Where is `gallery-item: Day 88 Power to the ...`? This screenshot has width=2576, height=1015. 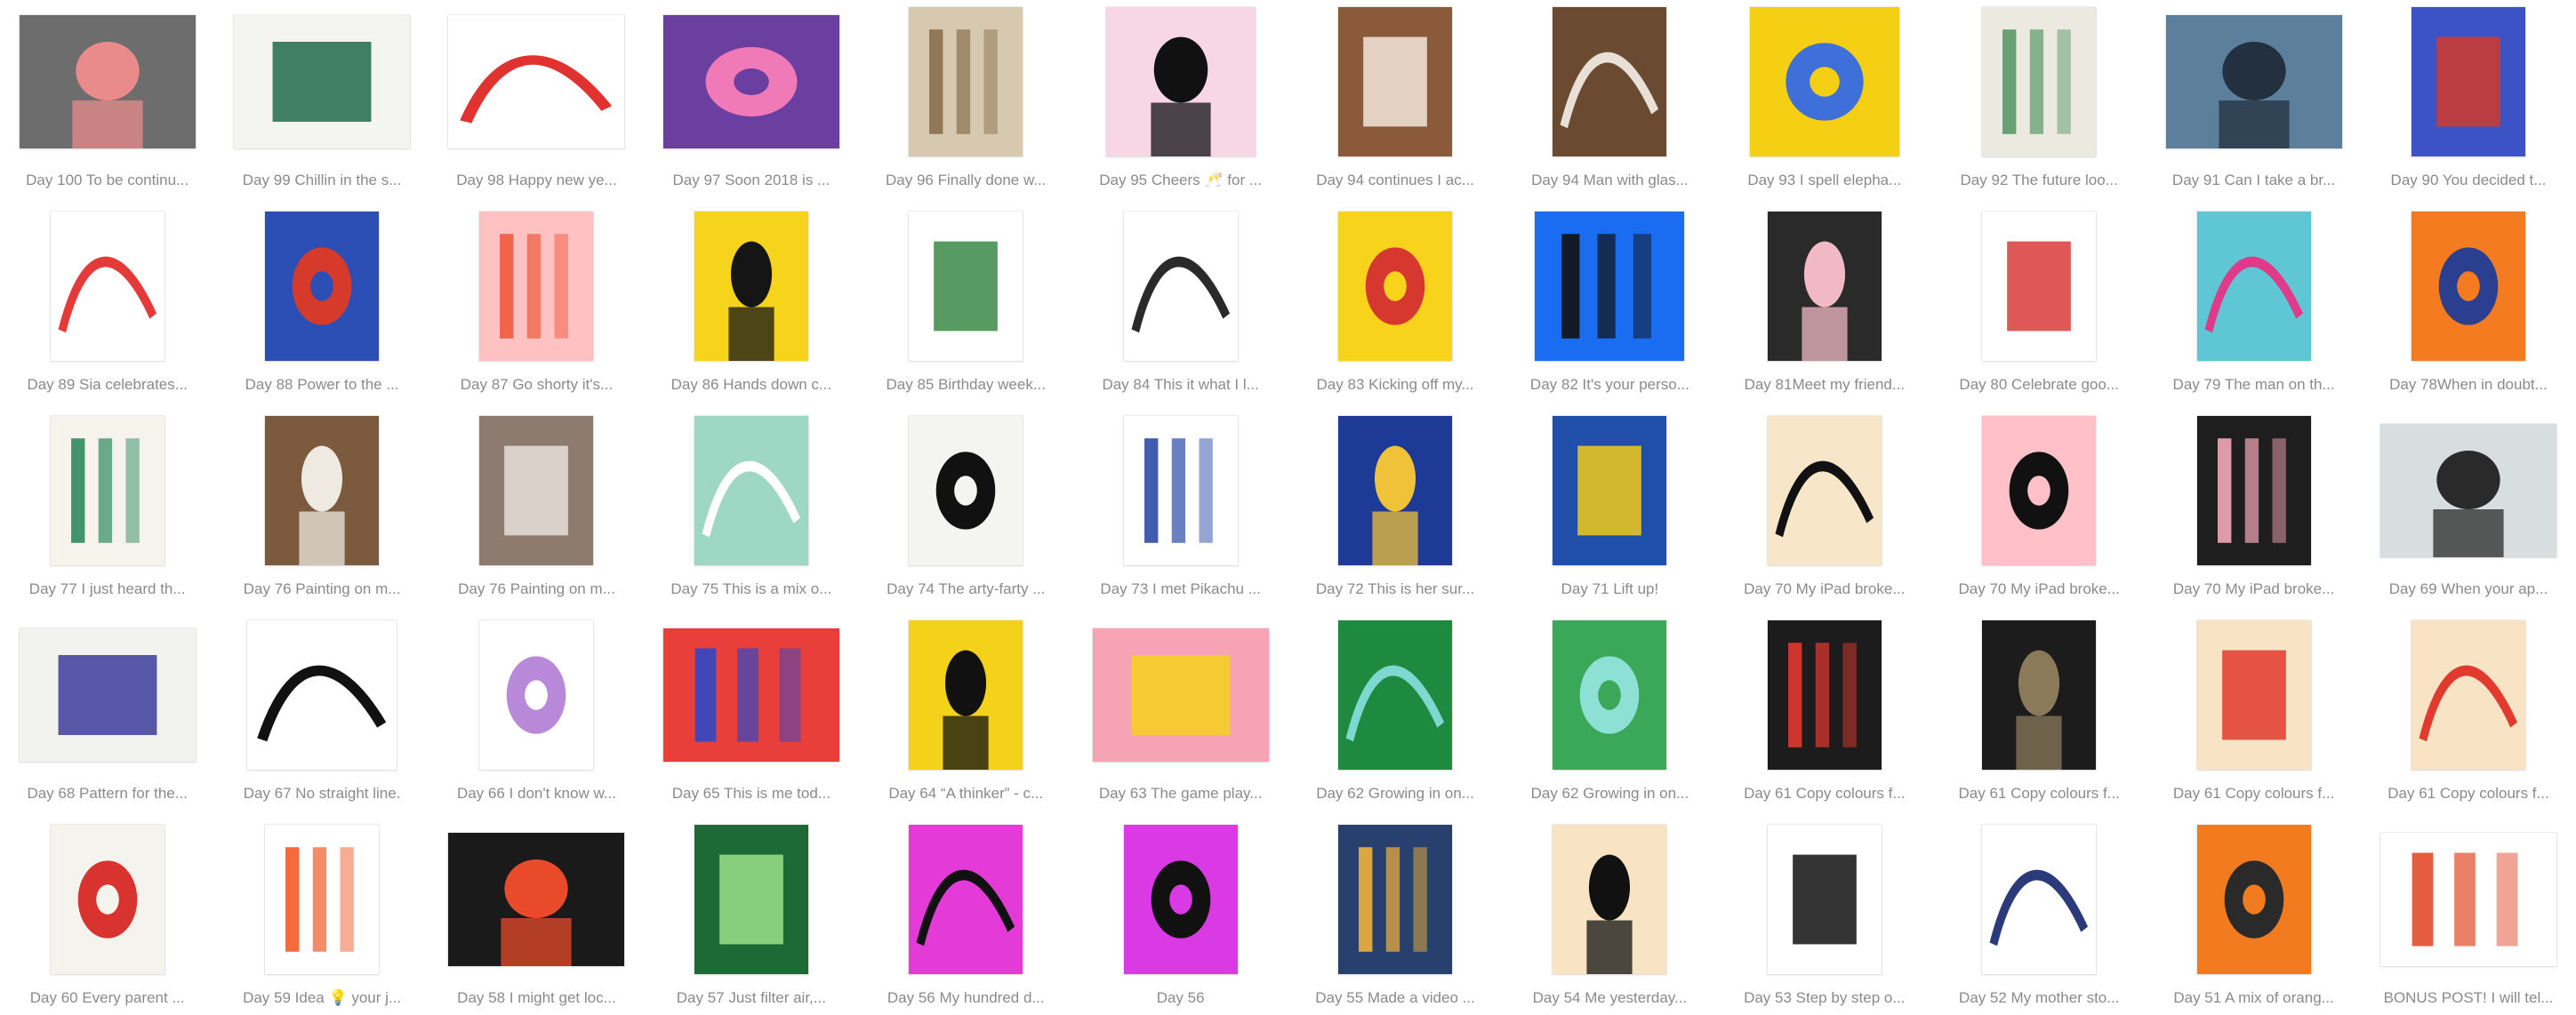 gallery-item: Day 88 Power to the ... is located at coordinates (321, 307).